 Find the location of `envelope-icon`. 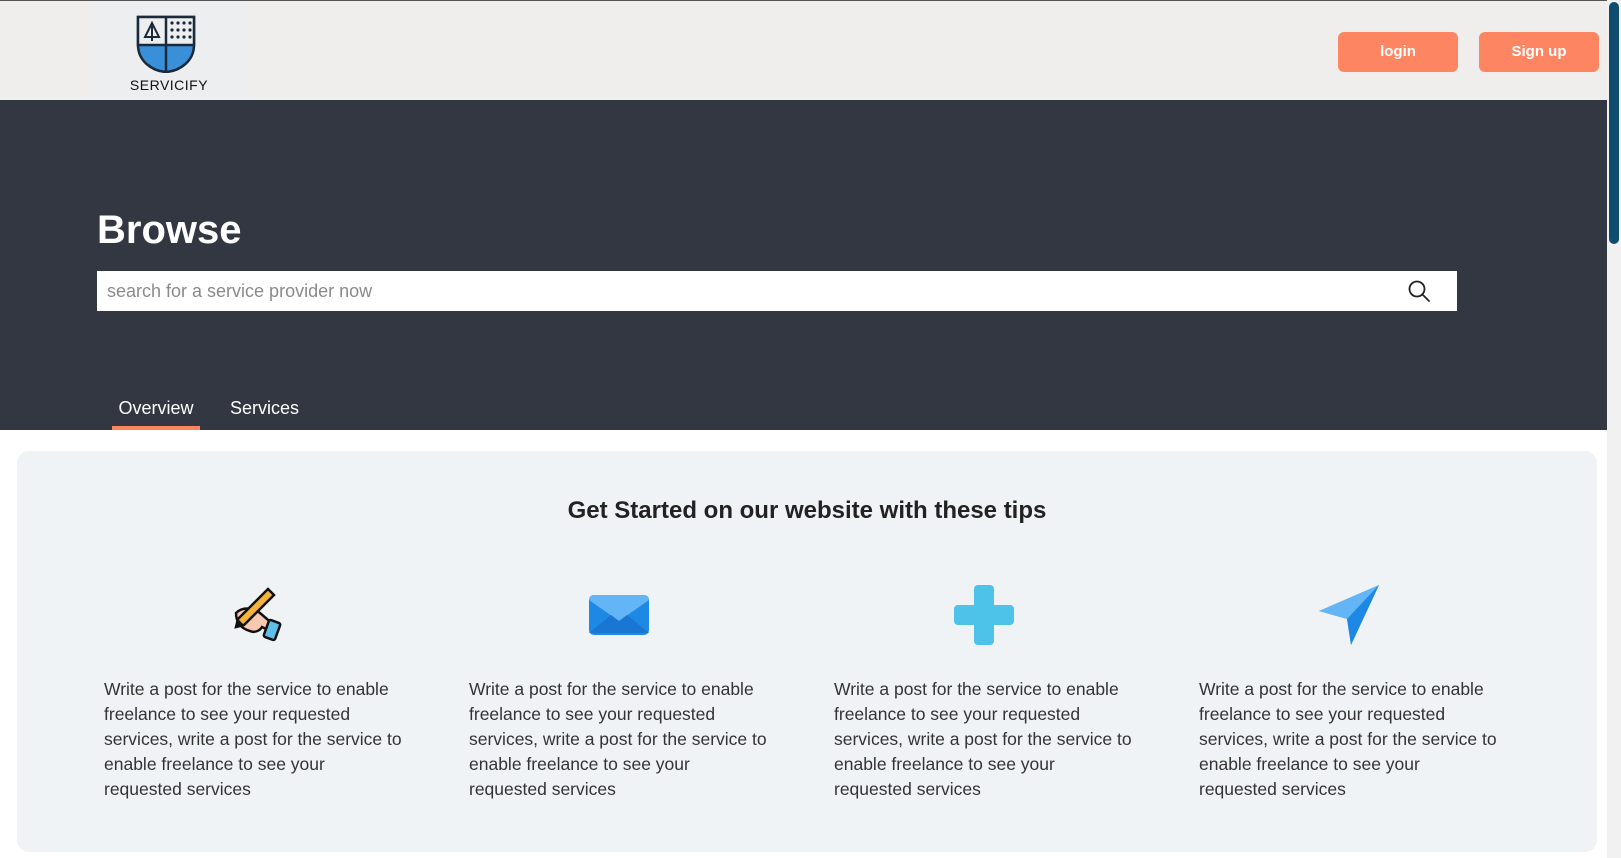

envelope-icon is located at coordinates (619, 615).